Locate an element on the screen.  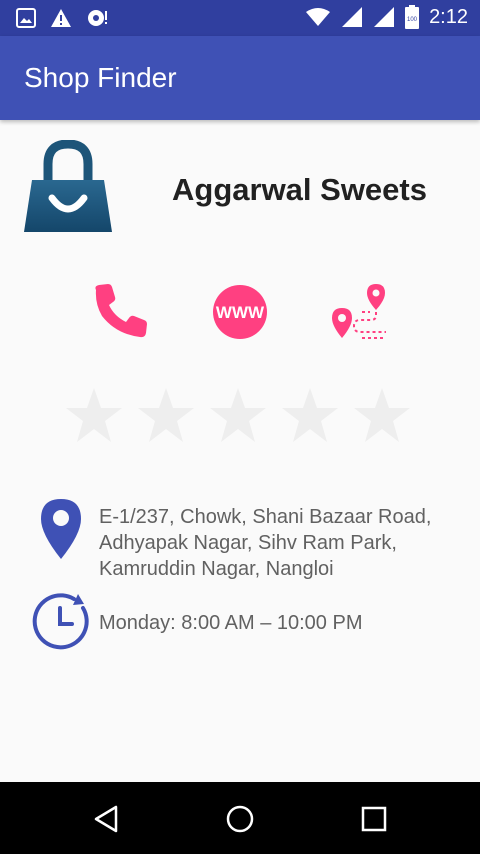
status-time: 2:12 is located at coordinates (448, 16).